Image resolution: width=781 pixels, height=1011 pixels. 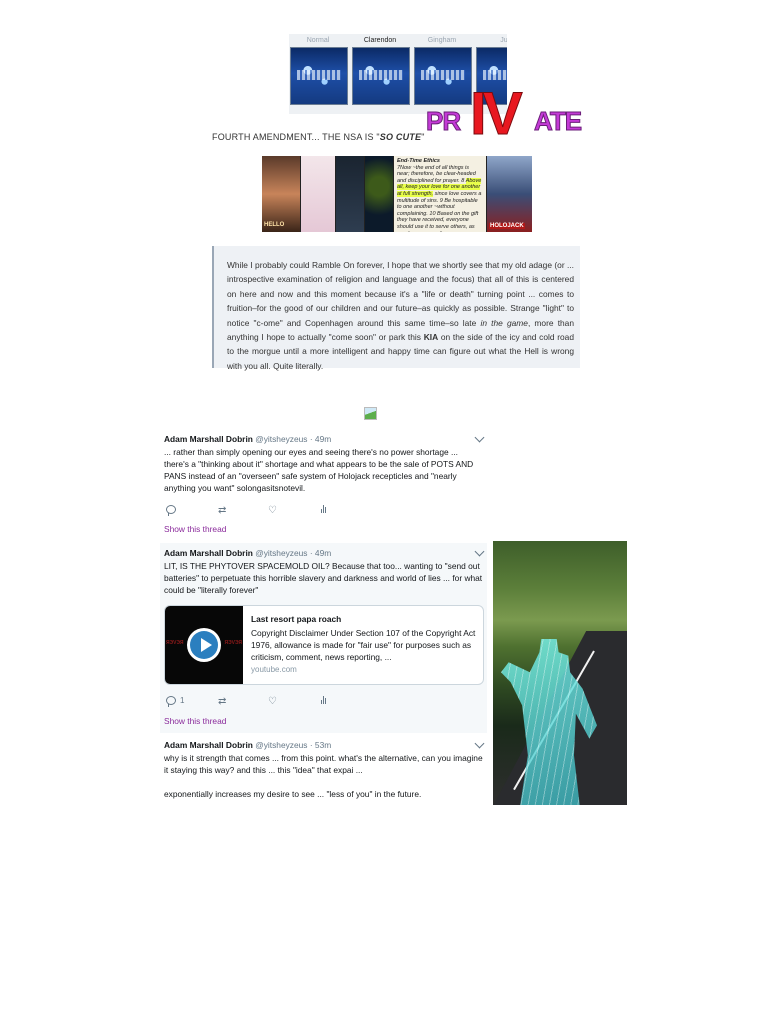 I want to click on logo-pr: PR, so click(x=443, y=121).